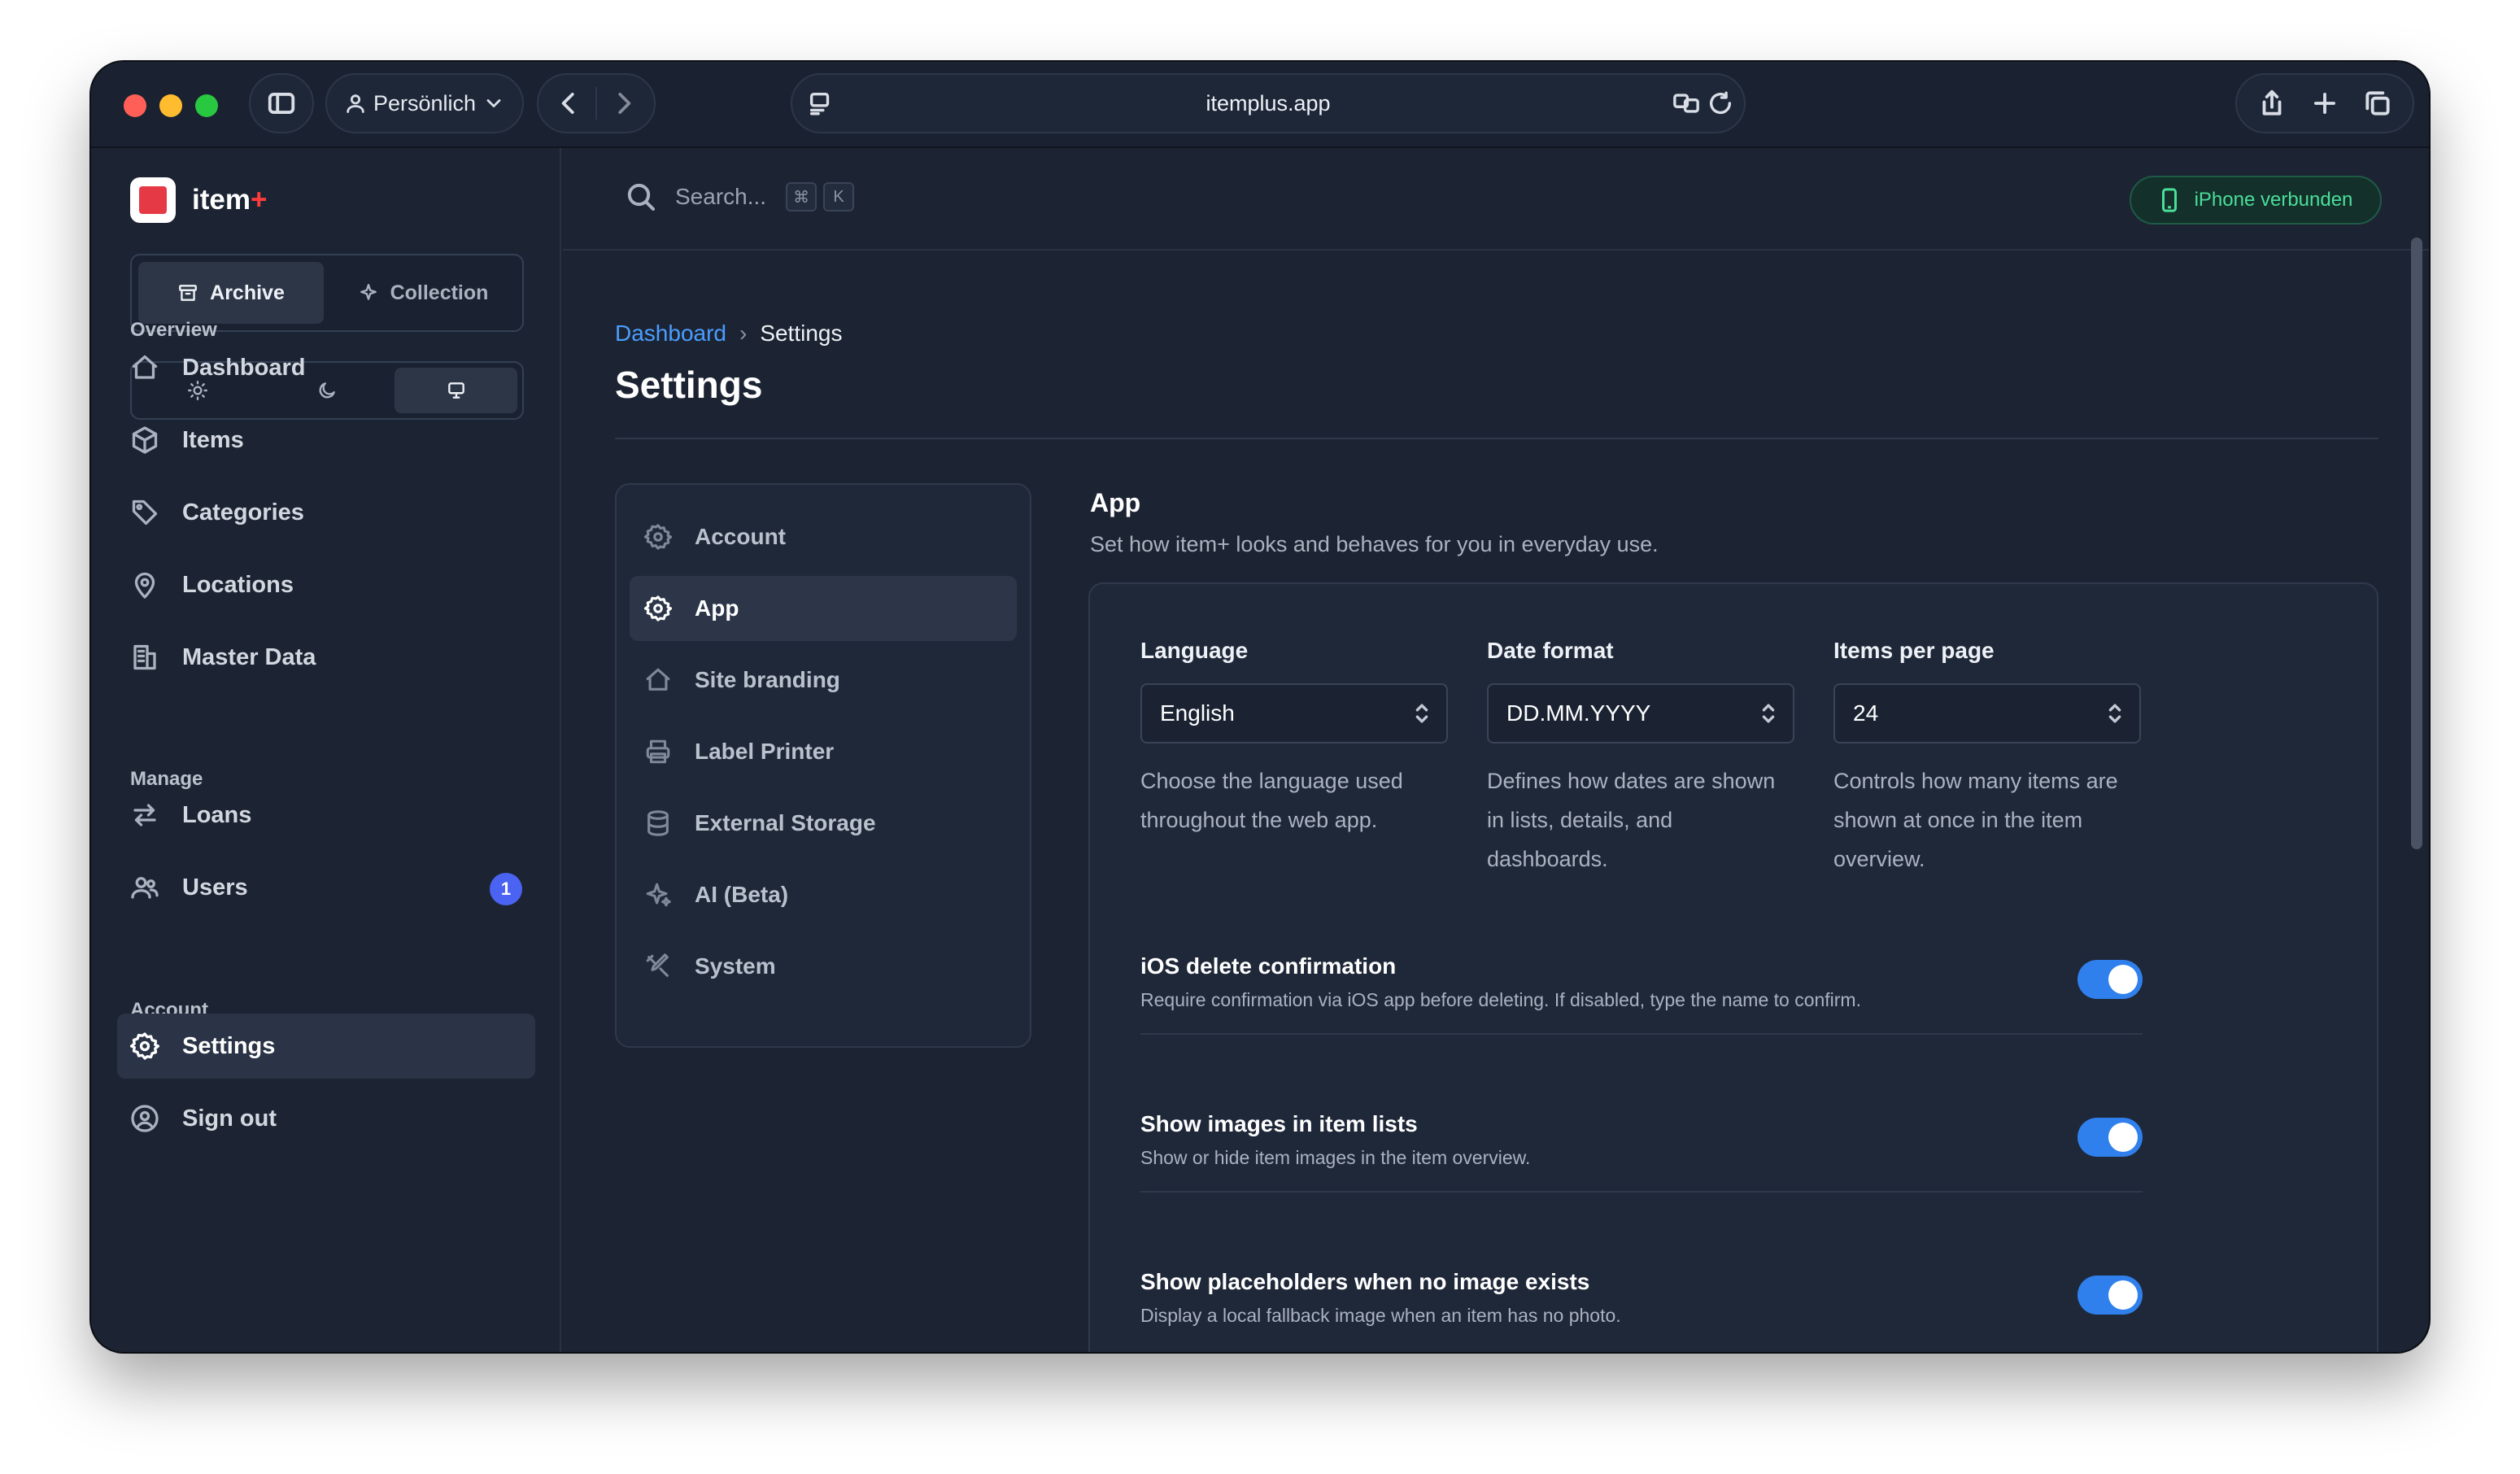 The image size is (2520, 1474). I want to click on cube-icon, so click(145, 440).